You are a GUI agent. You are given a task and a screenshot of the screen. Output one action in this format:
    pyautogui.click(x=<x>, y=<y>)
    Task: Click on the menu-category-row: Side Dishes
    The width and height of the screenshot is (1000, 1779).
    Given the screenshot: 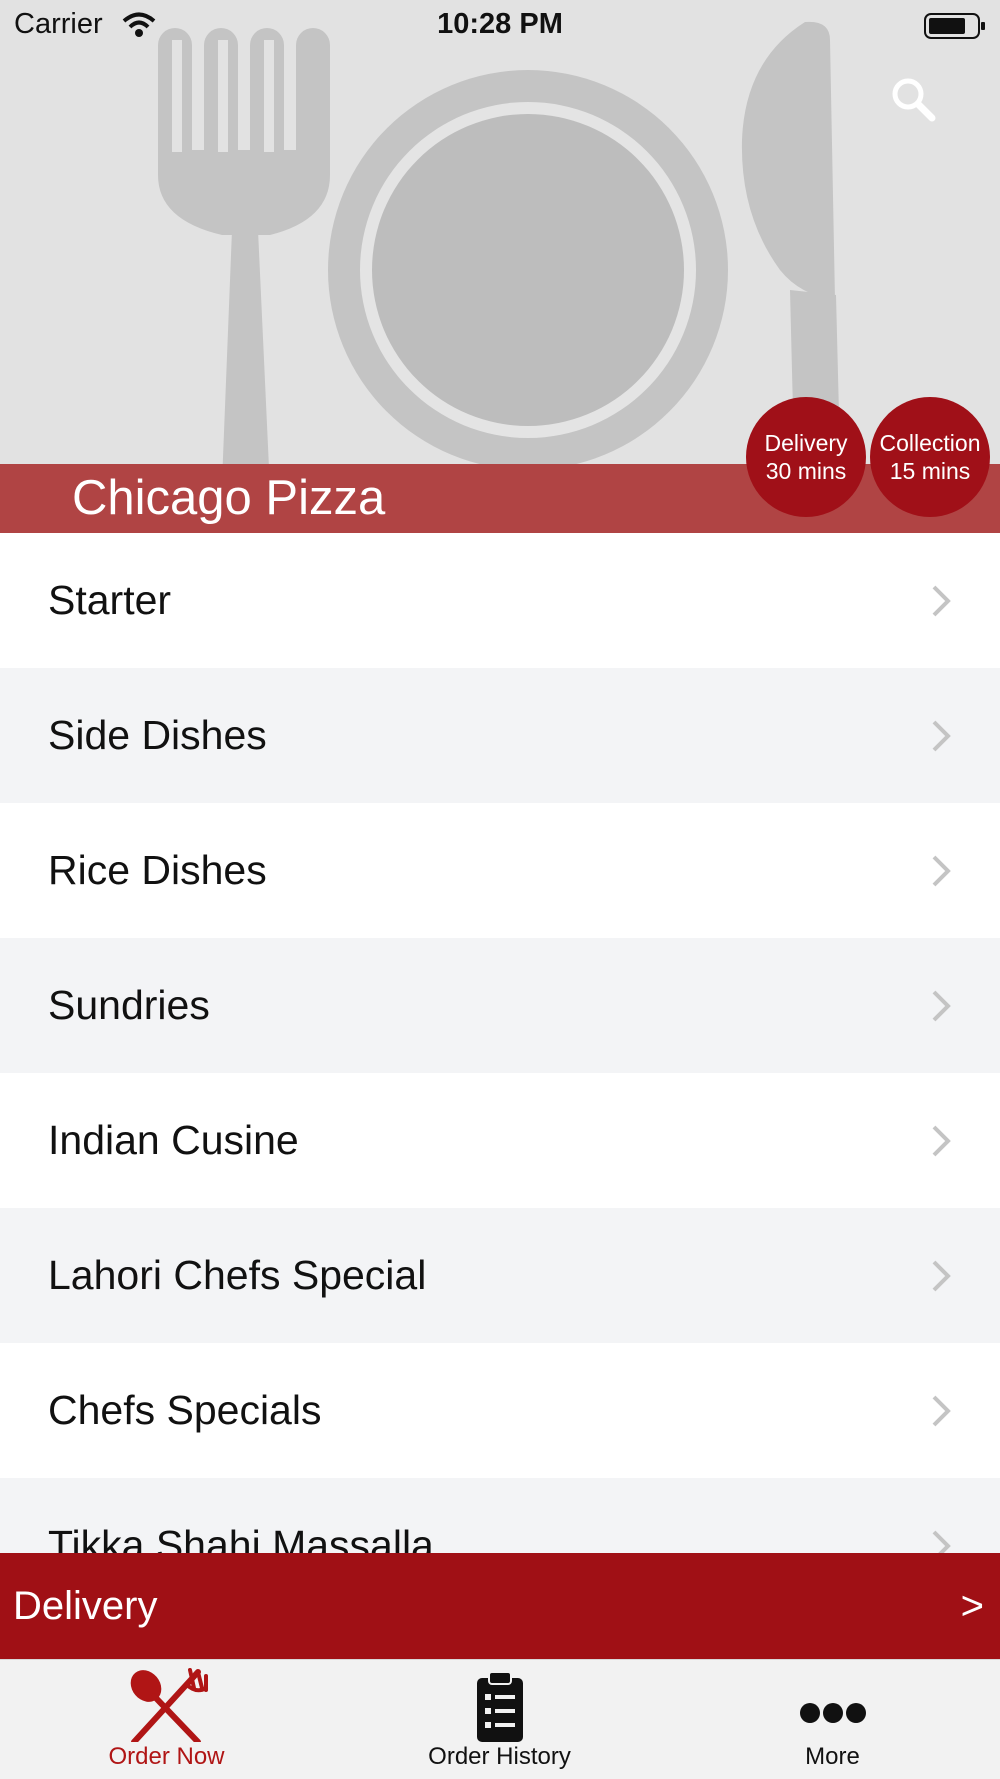 What is the action you would take?
    pyautogui.click(x=500, y=735)
    